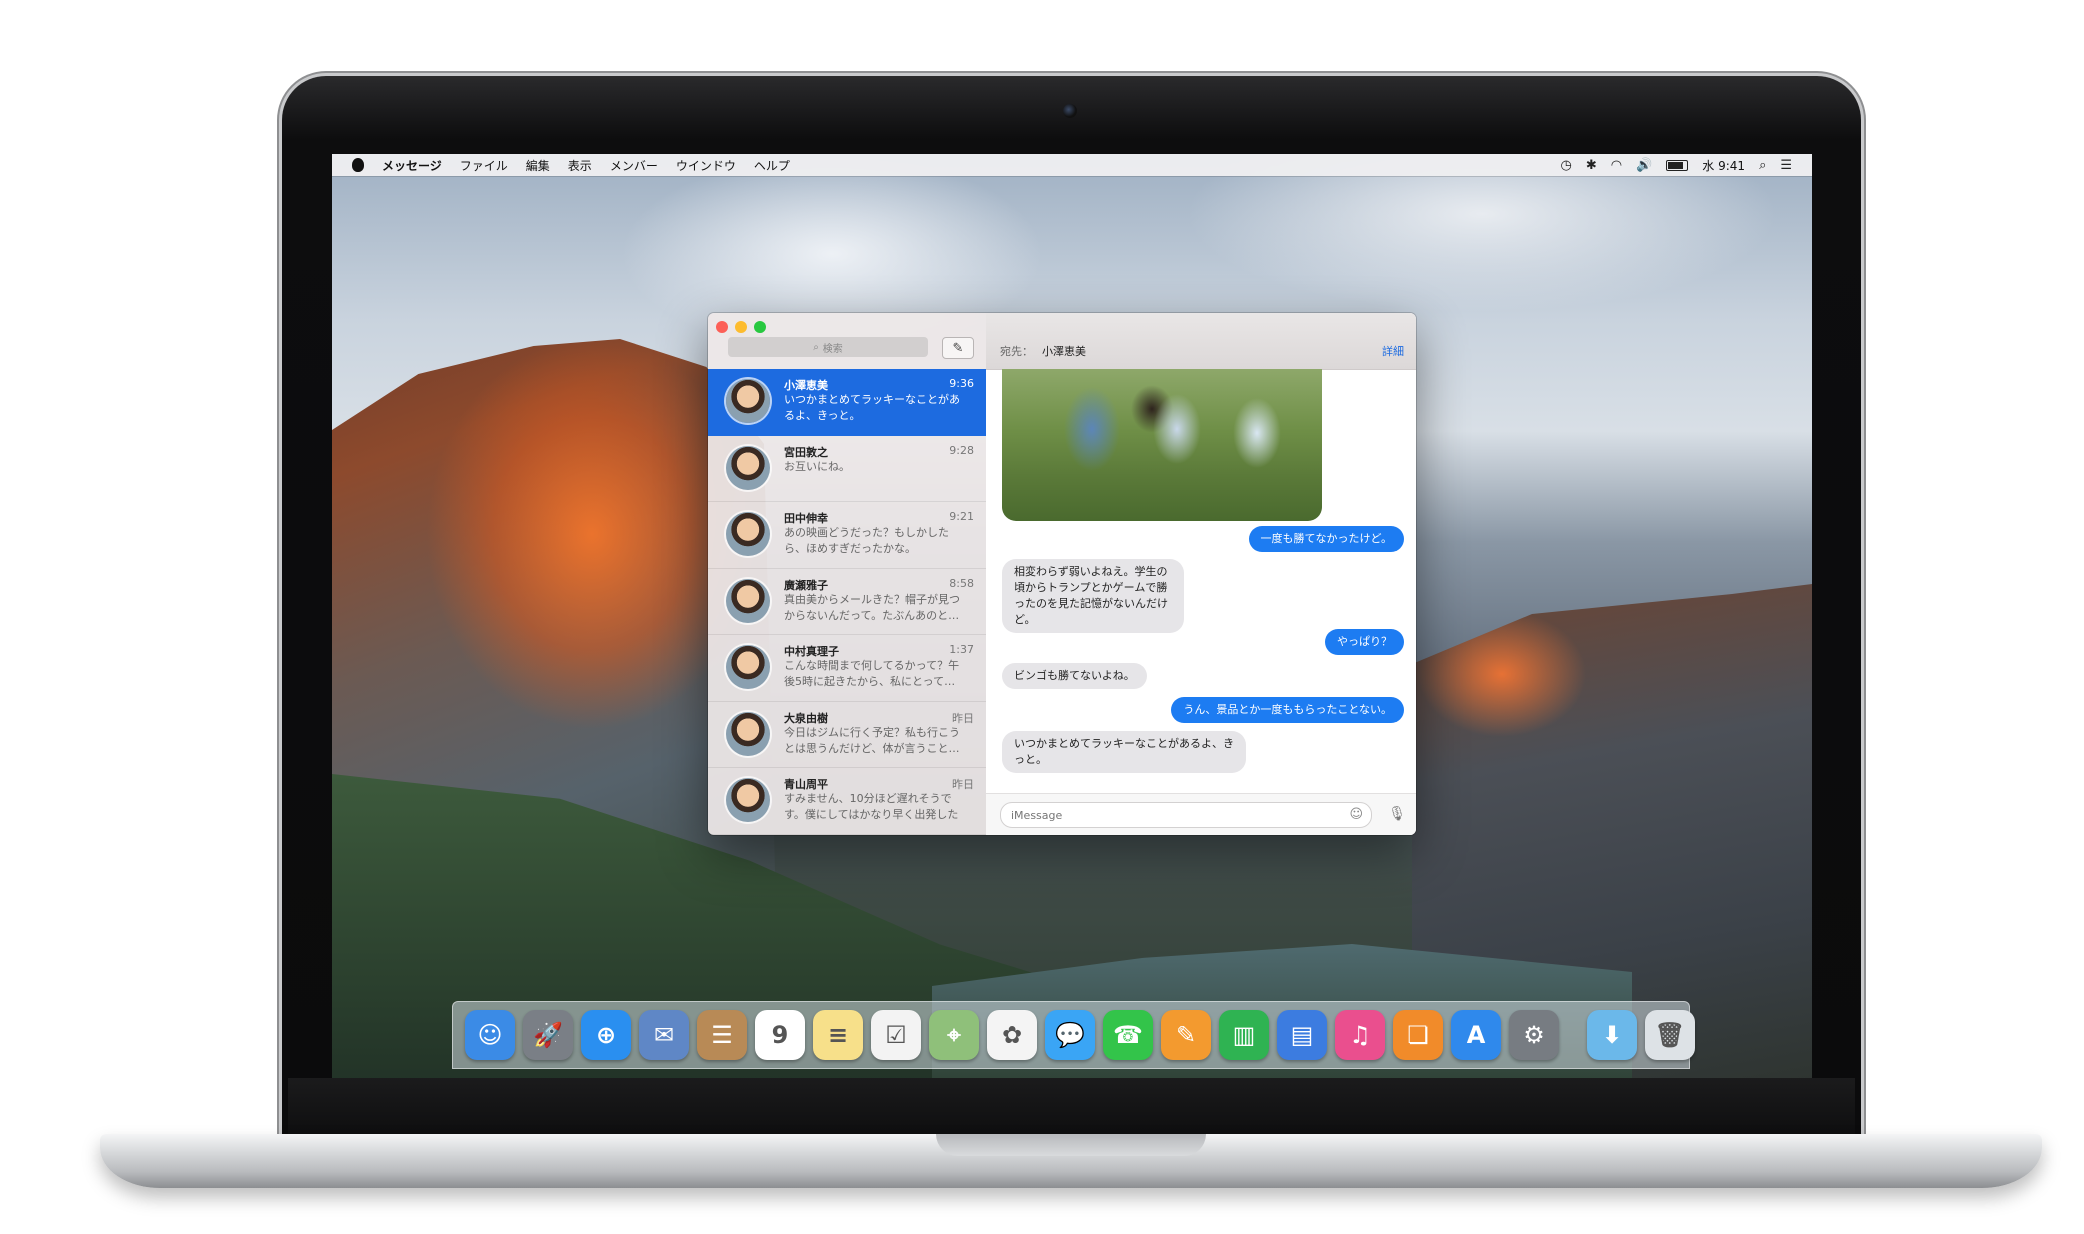 The height and width of the screenshot is (1234, 2084). Describe the element at coordinates (832, 349) in the screenshot. I see `search-placeholder: 検索` at that location.